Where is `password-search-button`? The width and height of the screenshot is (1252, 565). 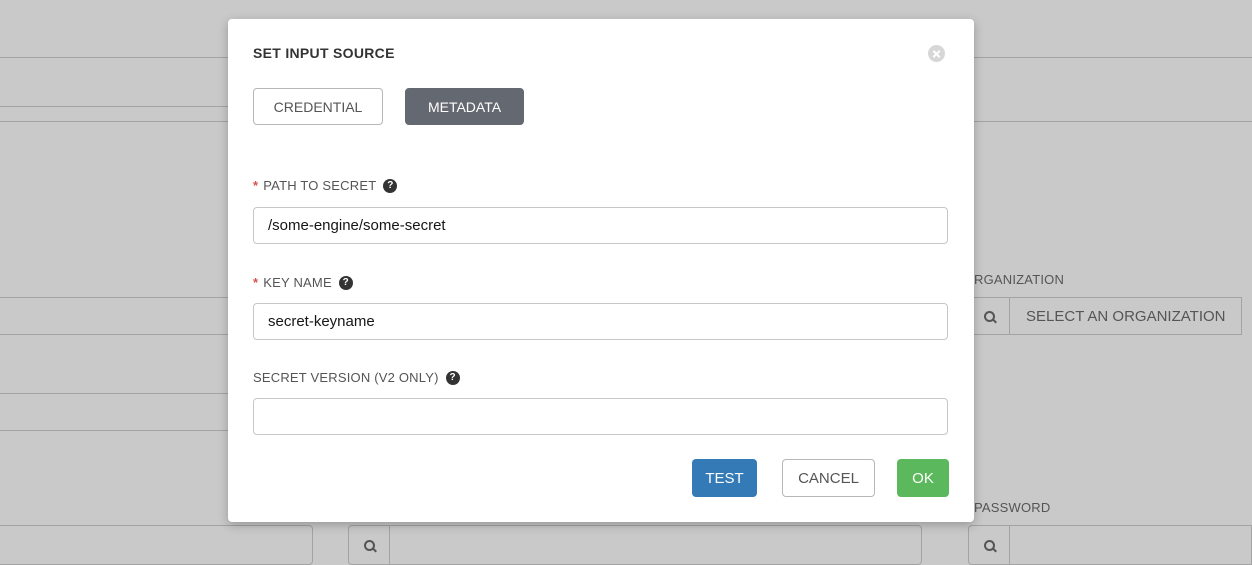
password-search-button is located at coordinates (989, 545).